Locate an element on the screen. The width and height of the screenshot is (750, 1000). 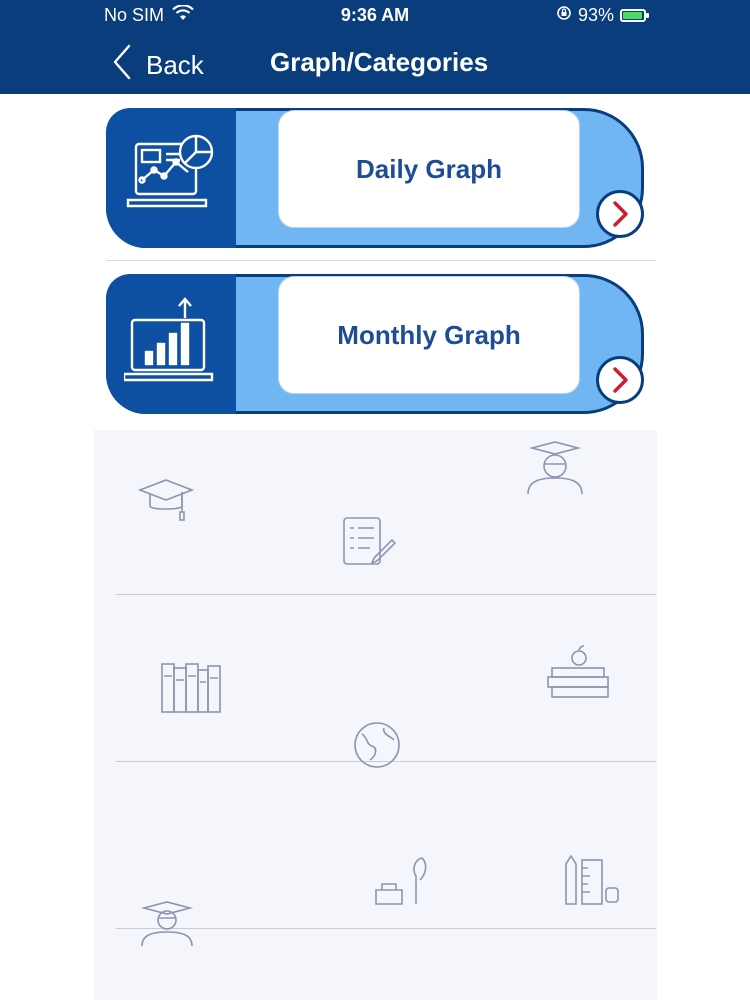
back-button: Back is located at coordinates (158, 65).